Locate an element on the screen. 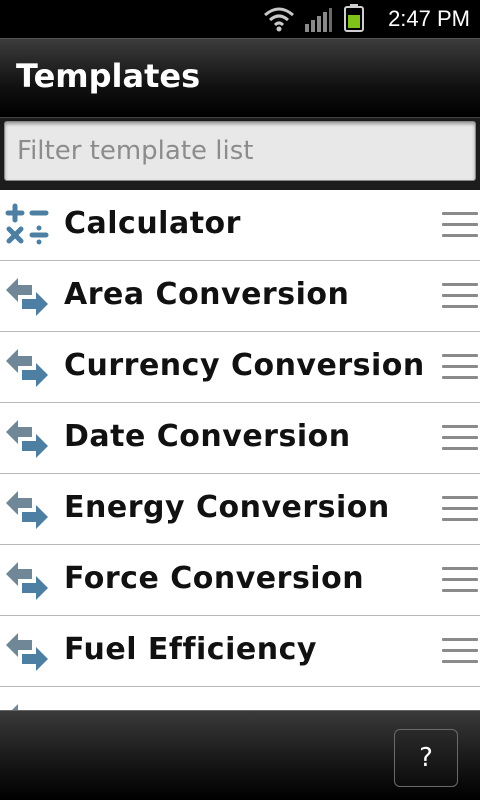  help-button: ? is located at coordinates (426, 758).